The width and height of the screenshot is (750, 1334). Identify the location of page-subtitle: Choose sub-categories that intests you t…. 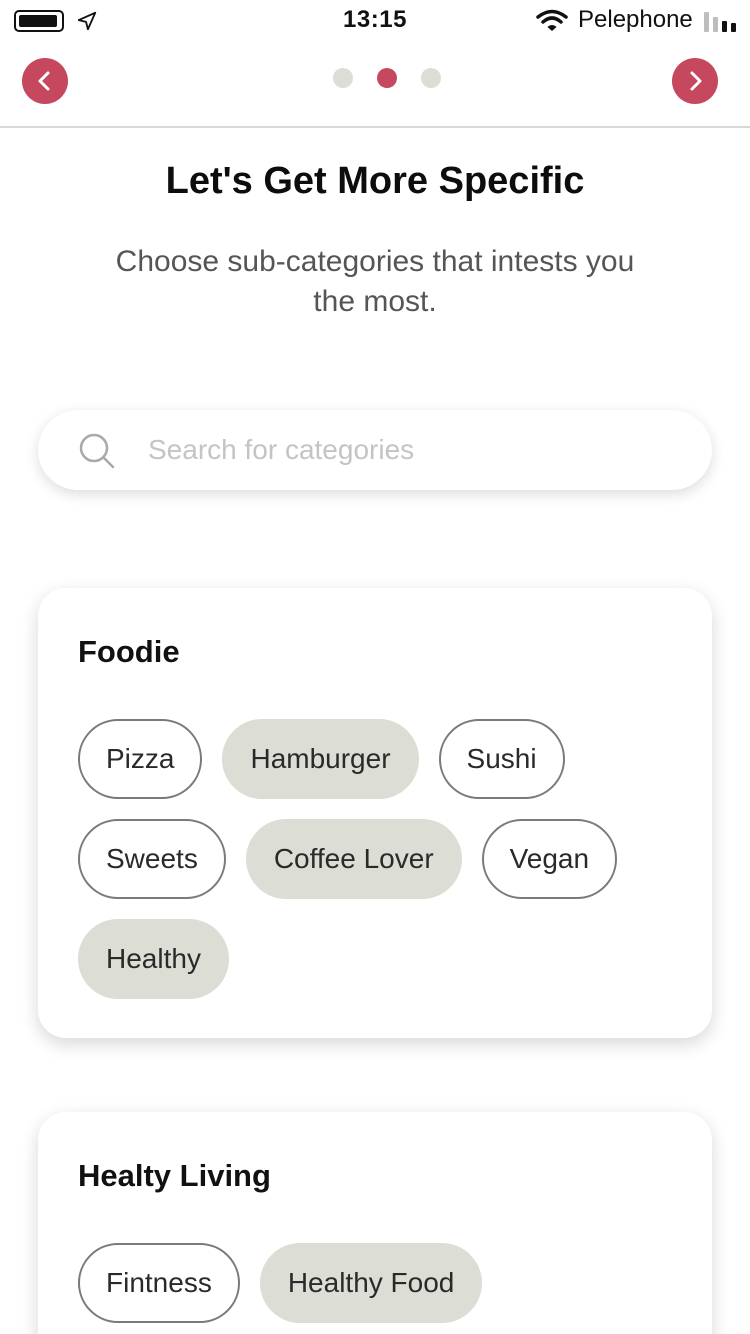
(375, 281).